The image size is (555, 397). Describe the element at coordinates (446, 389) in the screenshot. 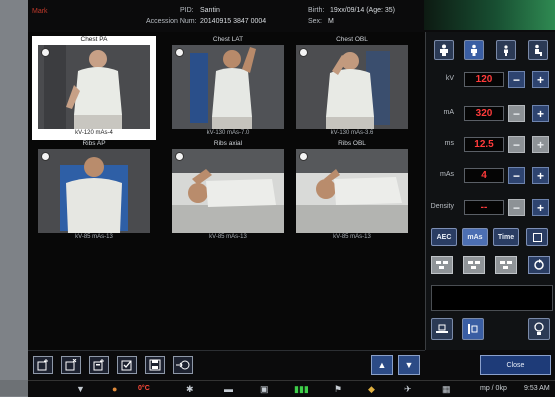

I see `detector-status-icon: ▦` at that location.